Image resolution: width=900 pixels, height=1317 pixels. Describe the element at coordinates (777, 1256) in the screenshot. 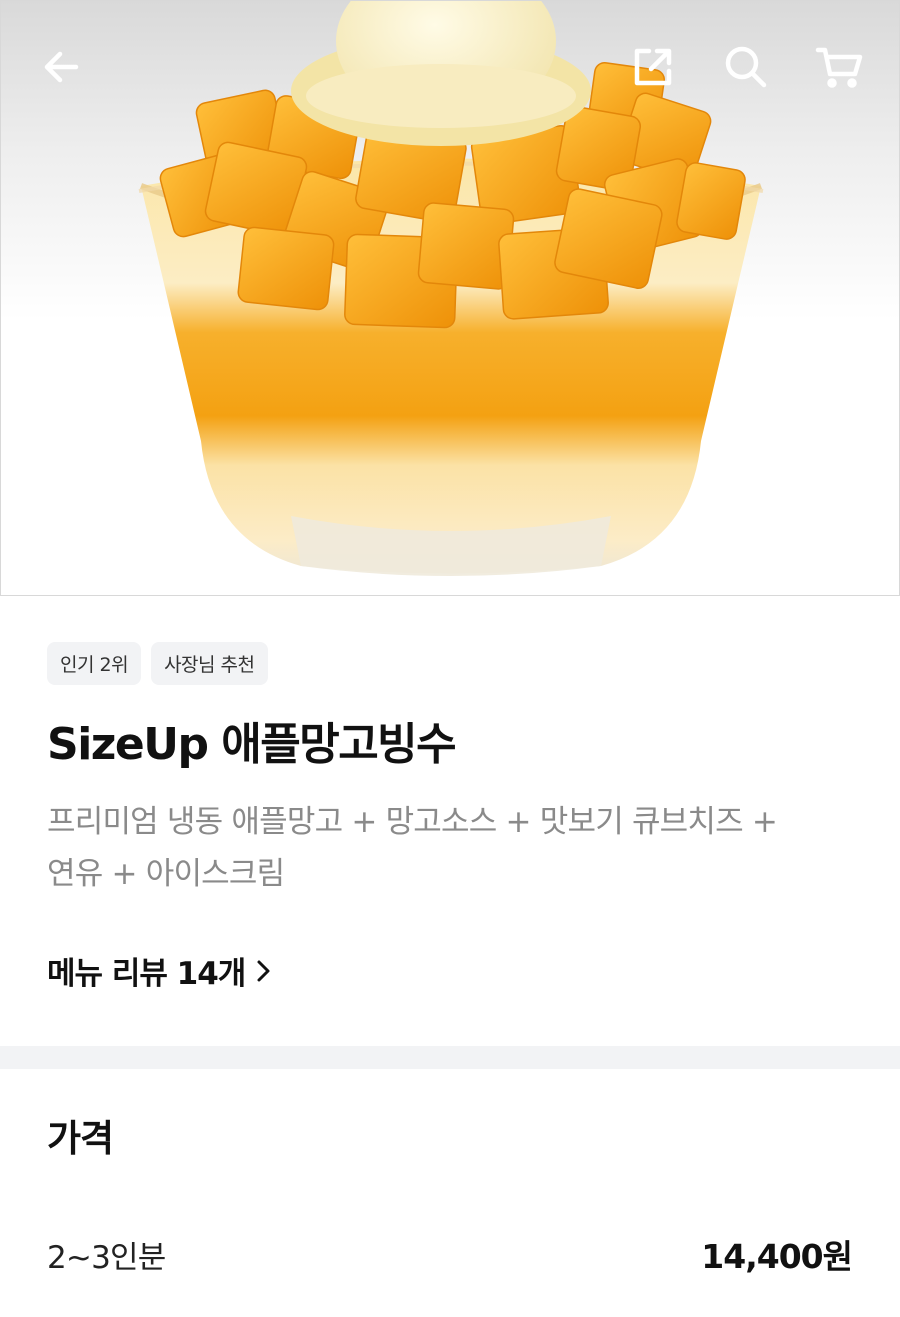

I see `price-option-amount: 14,400원` at that location.